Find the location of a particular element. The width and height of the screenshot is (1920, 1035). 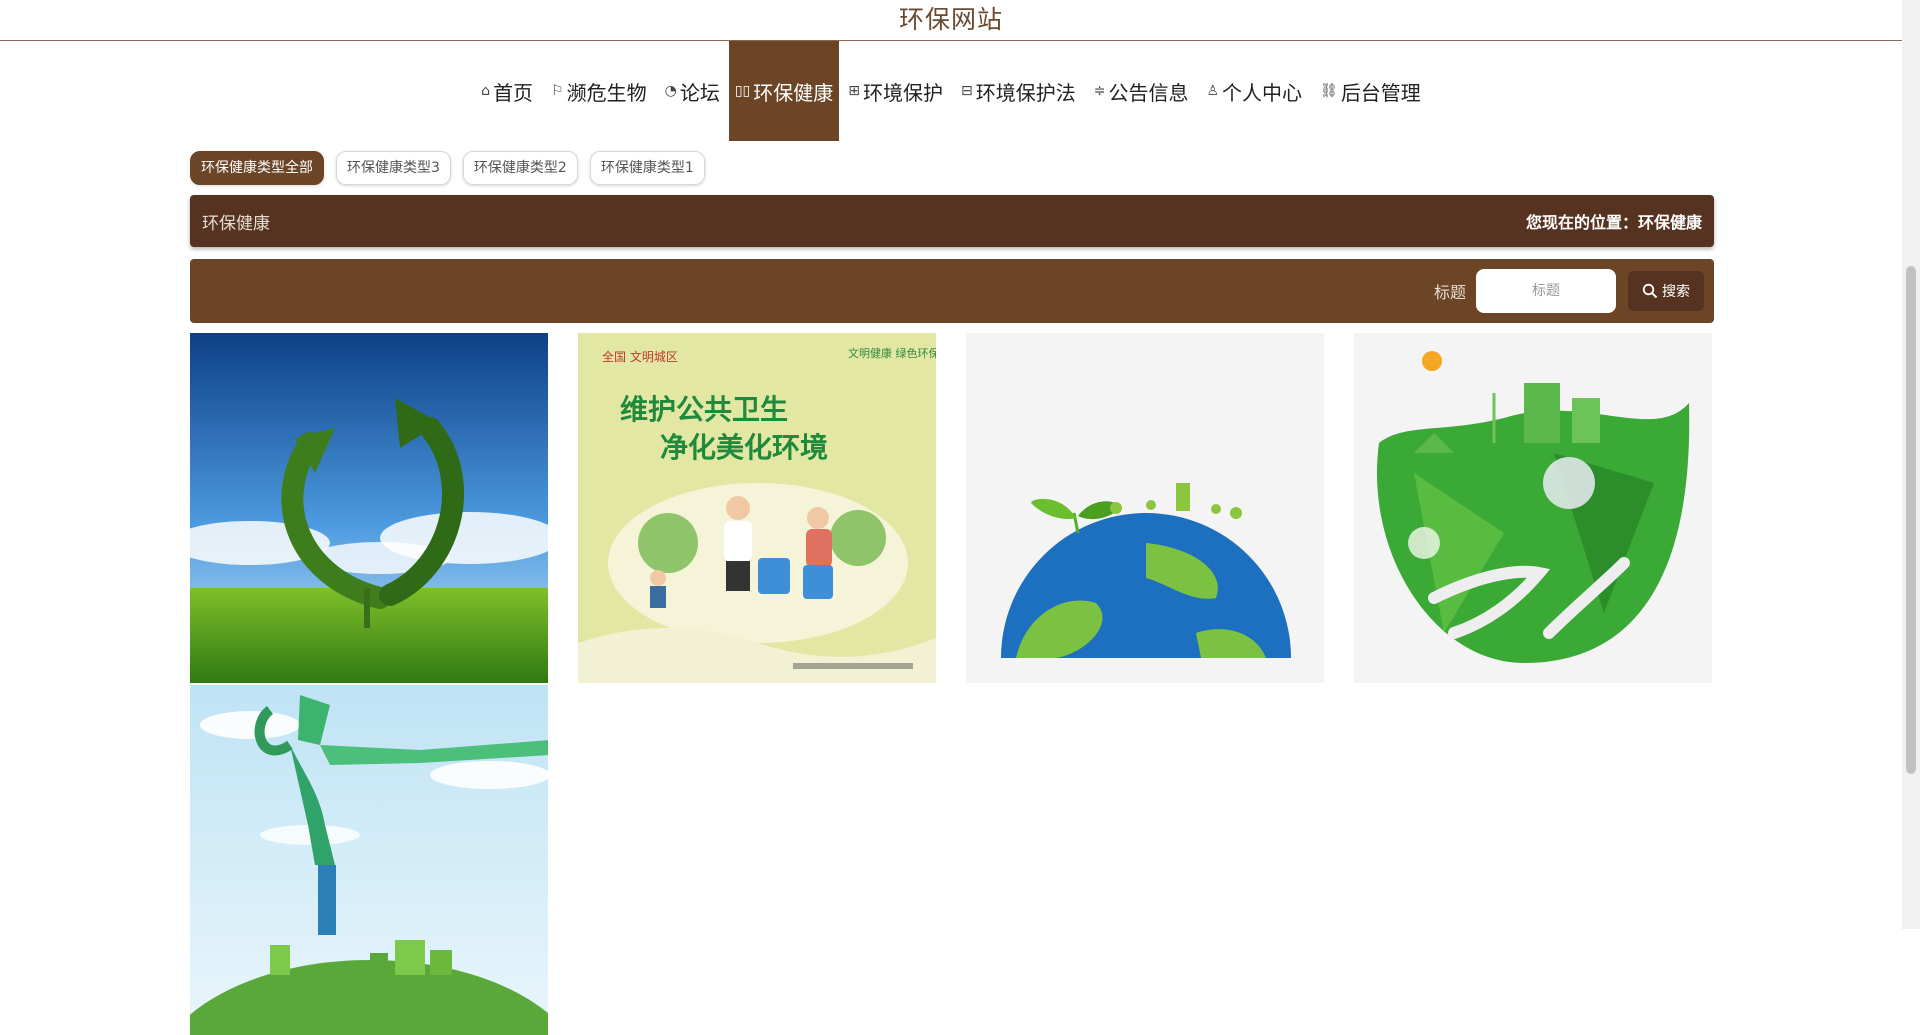

table-icon: ⊟ is located at coordinates (967, 91).